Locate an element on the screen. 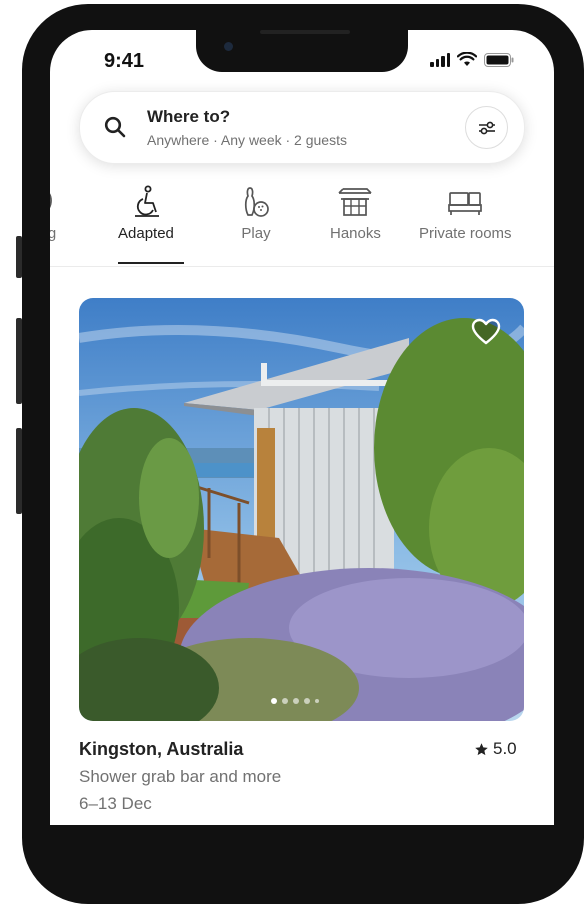 The image size is (584, 904). category-label: Play is located at coordinates (256, 233).